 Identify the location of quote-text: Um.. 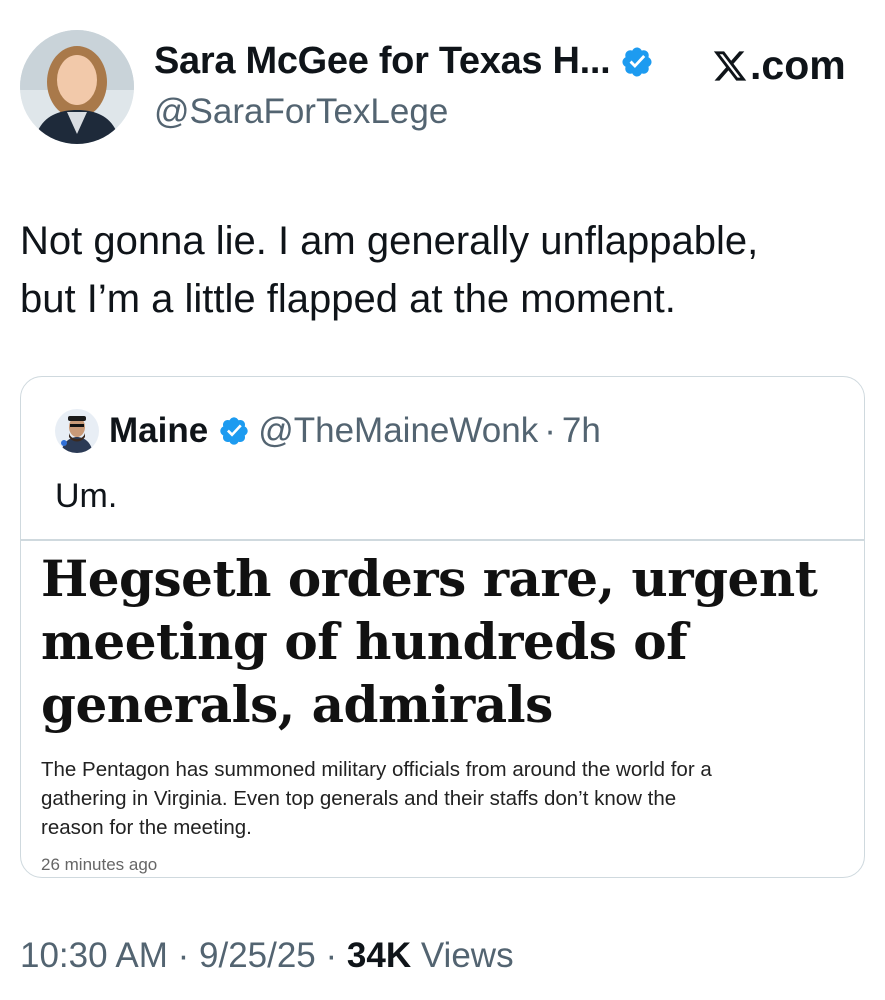
(86, 496).